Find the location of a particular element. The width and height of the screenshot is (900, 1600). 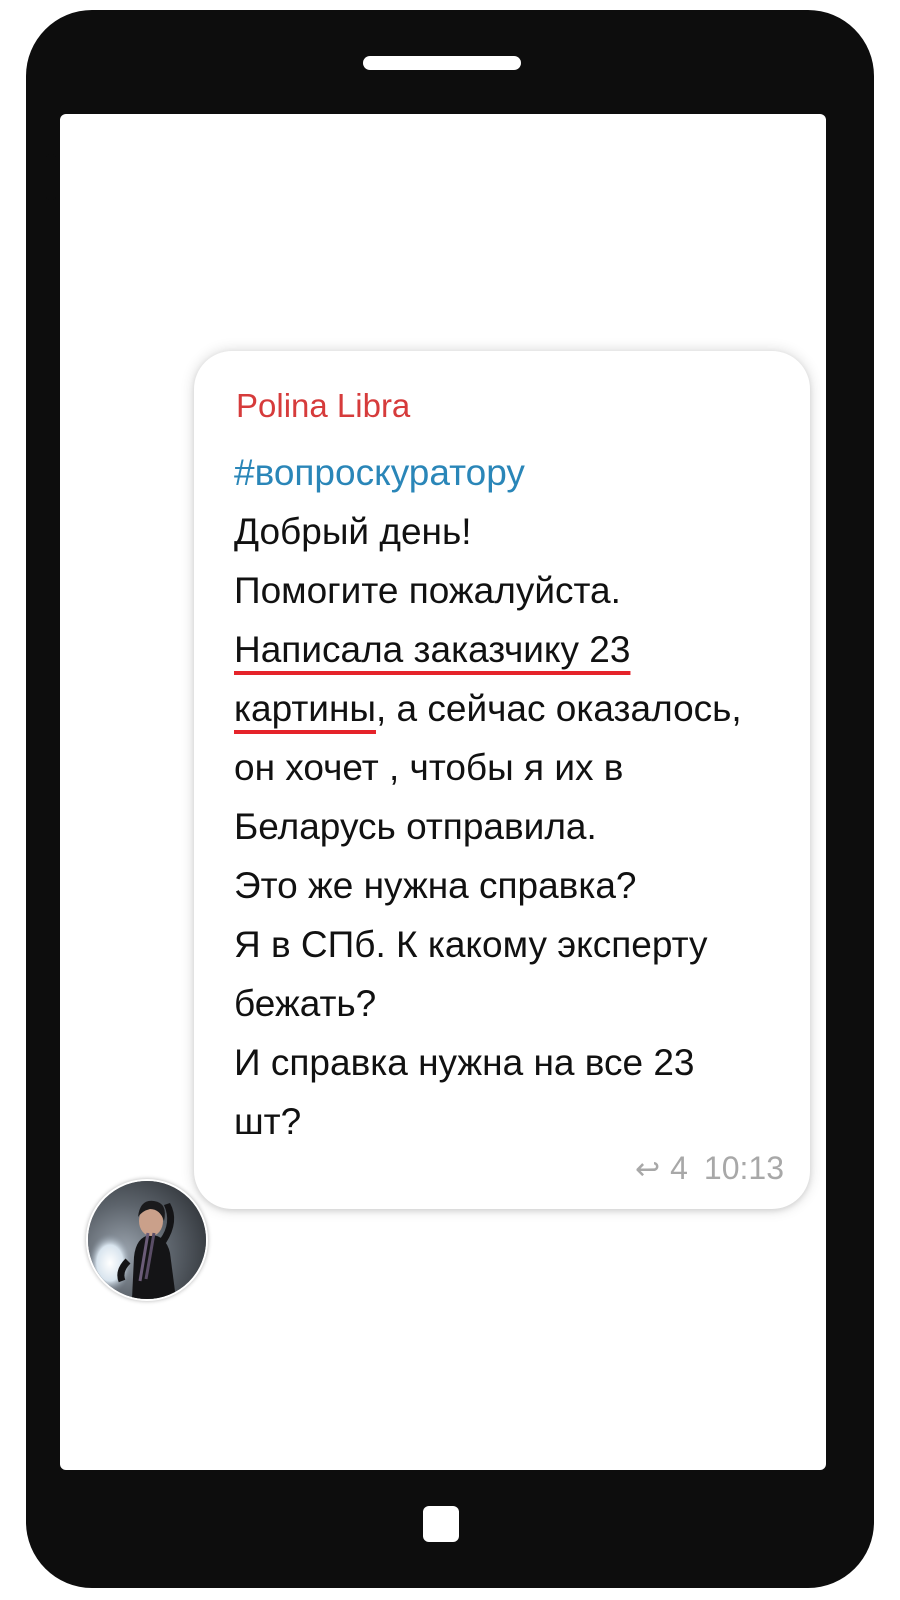

message-line: Беларусь отправила. is located at coordinates (415, 826).